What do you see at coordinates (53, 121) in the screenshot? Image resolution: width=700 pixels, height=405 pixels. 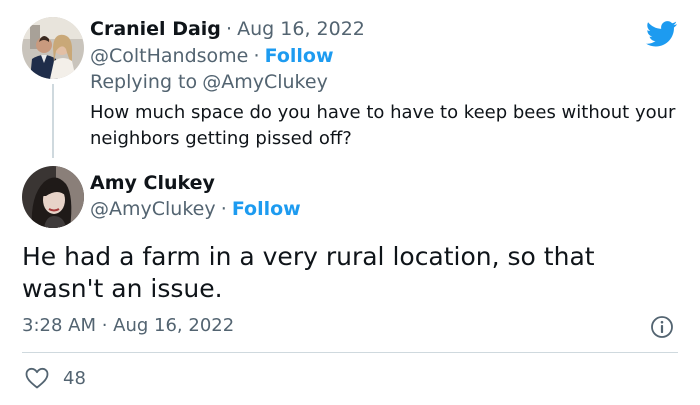 I see `thread-connector-line` at bounding box center [53, 121].